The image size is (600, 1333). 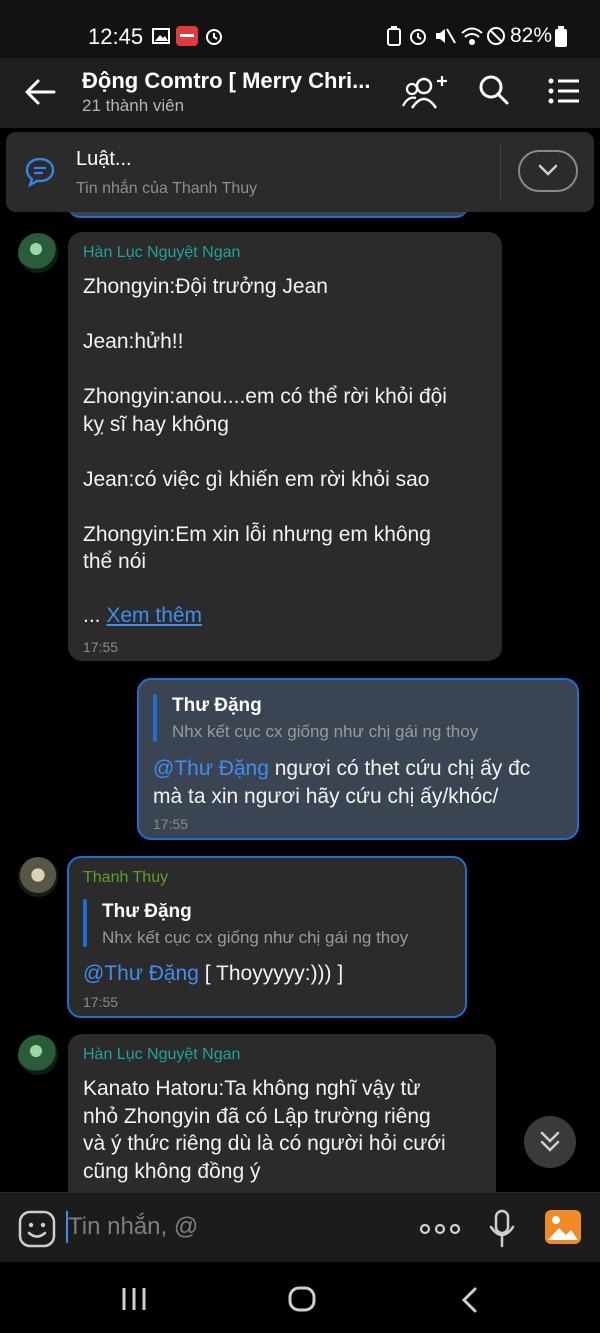 I want to click on image-icon, so click(x=563, y=1227).